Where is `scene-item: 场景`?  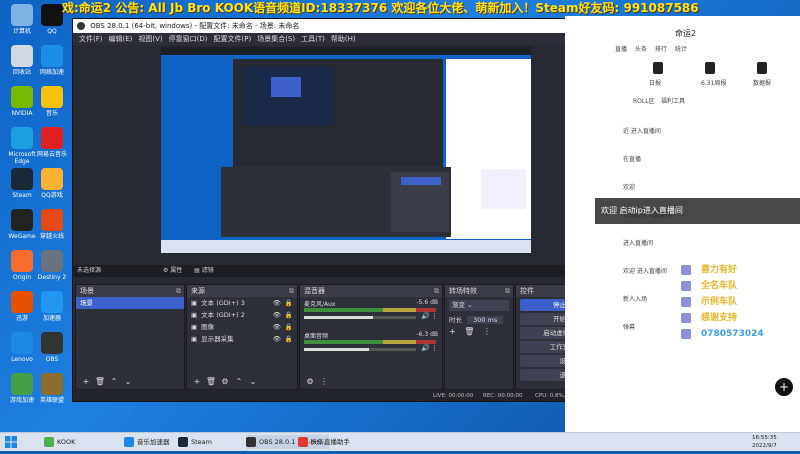 scene-item: 场景 is located at coordinates (130, 303).